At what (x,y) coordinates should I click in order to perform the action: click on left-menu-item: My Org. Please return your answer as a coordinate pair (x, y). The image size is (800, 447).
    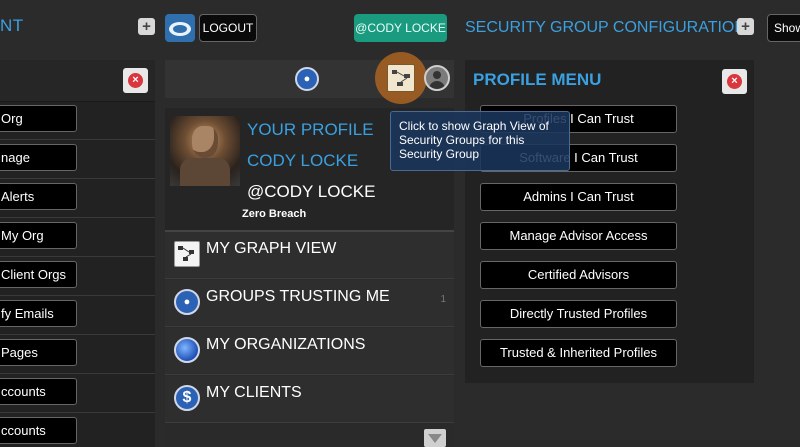
    Looking at the image, I should click on (38, 235).